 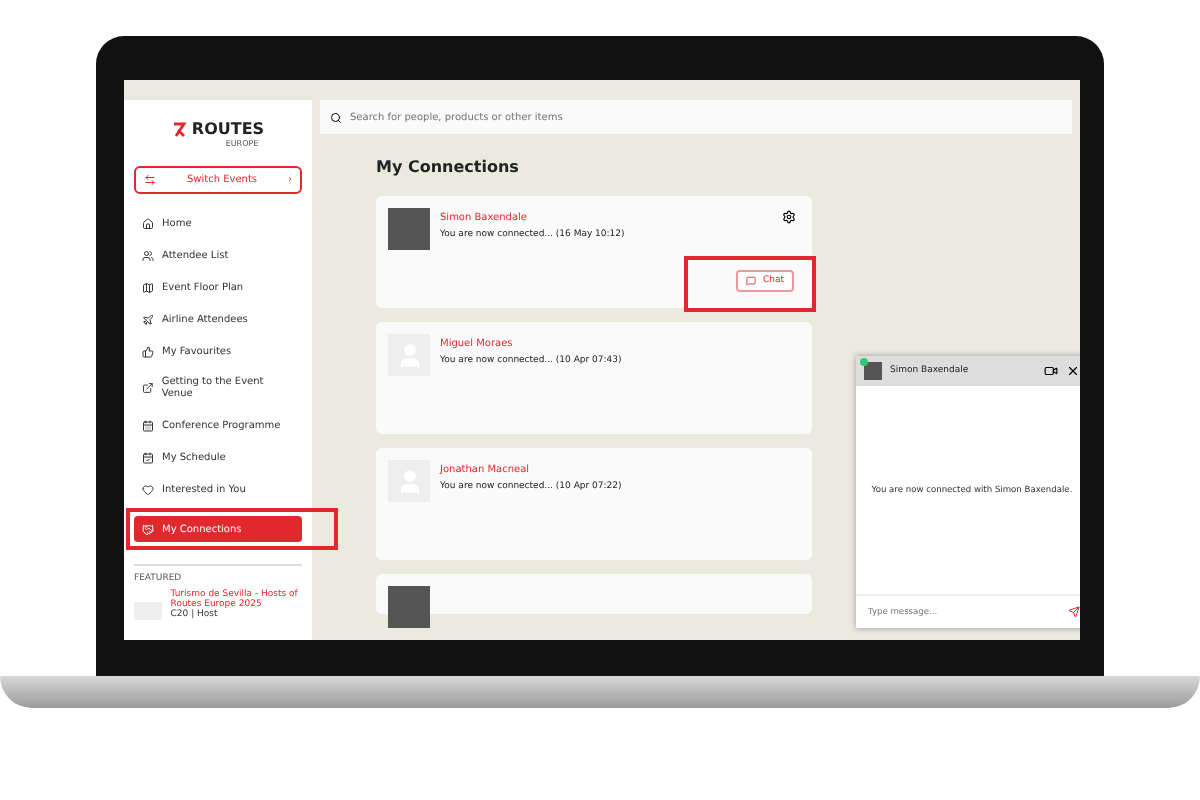 I want to click on chat-icon, so click(x=751, y=281).